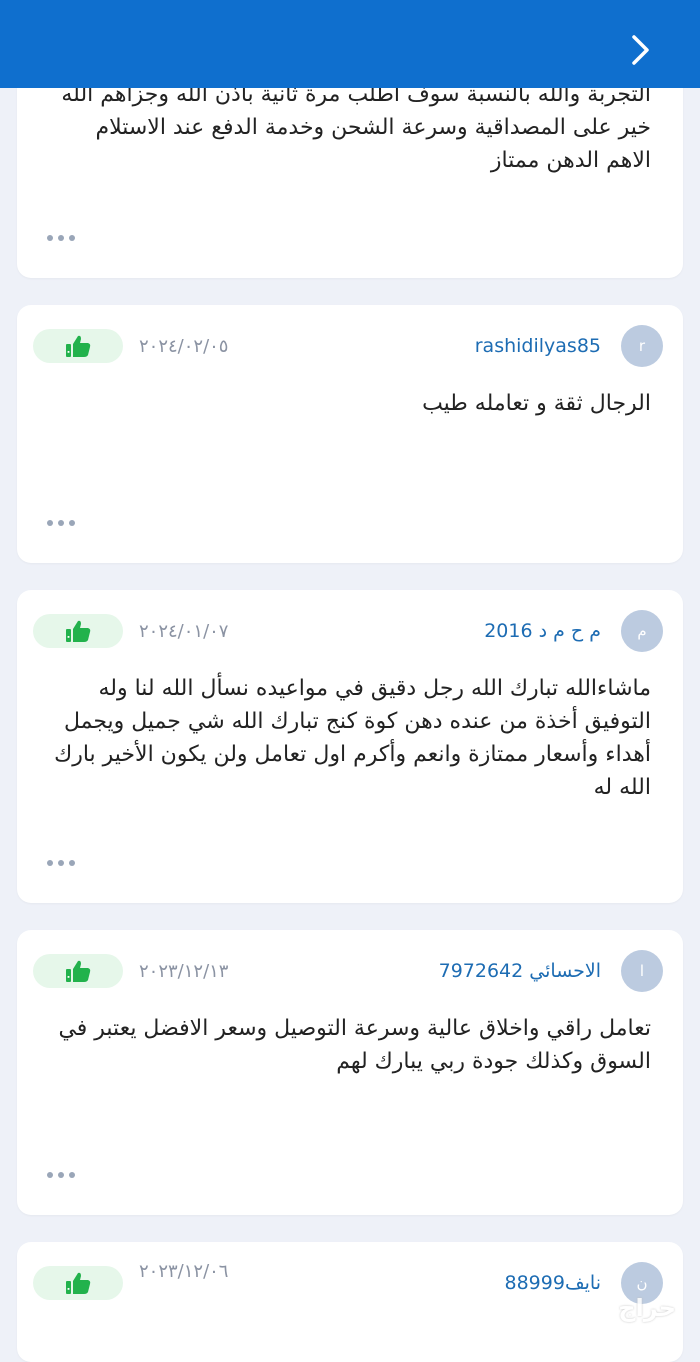 This screenshot has height=1362, width=700. I want to click on review-username: rashidilyas85, so click(538, 346).